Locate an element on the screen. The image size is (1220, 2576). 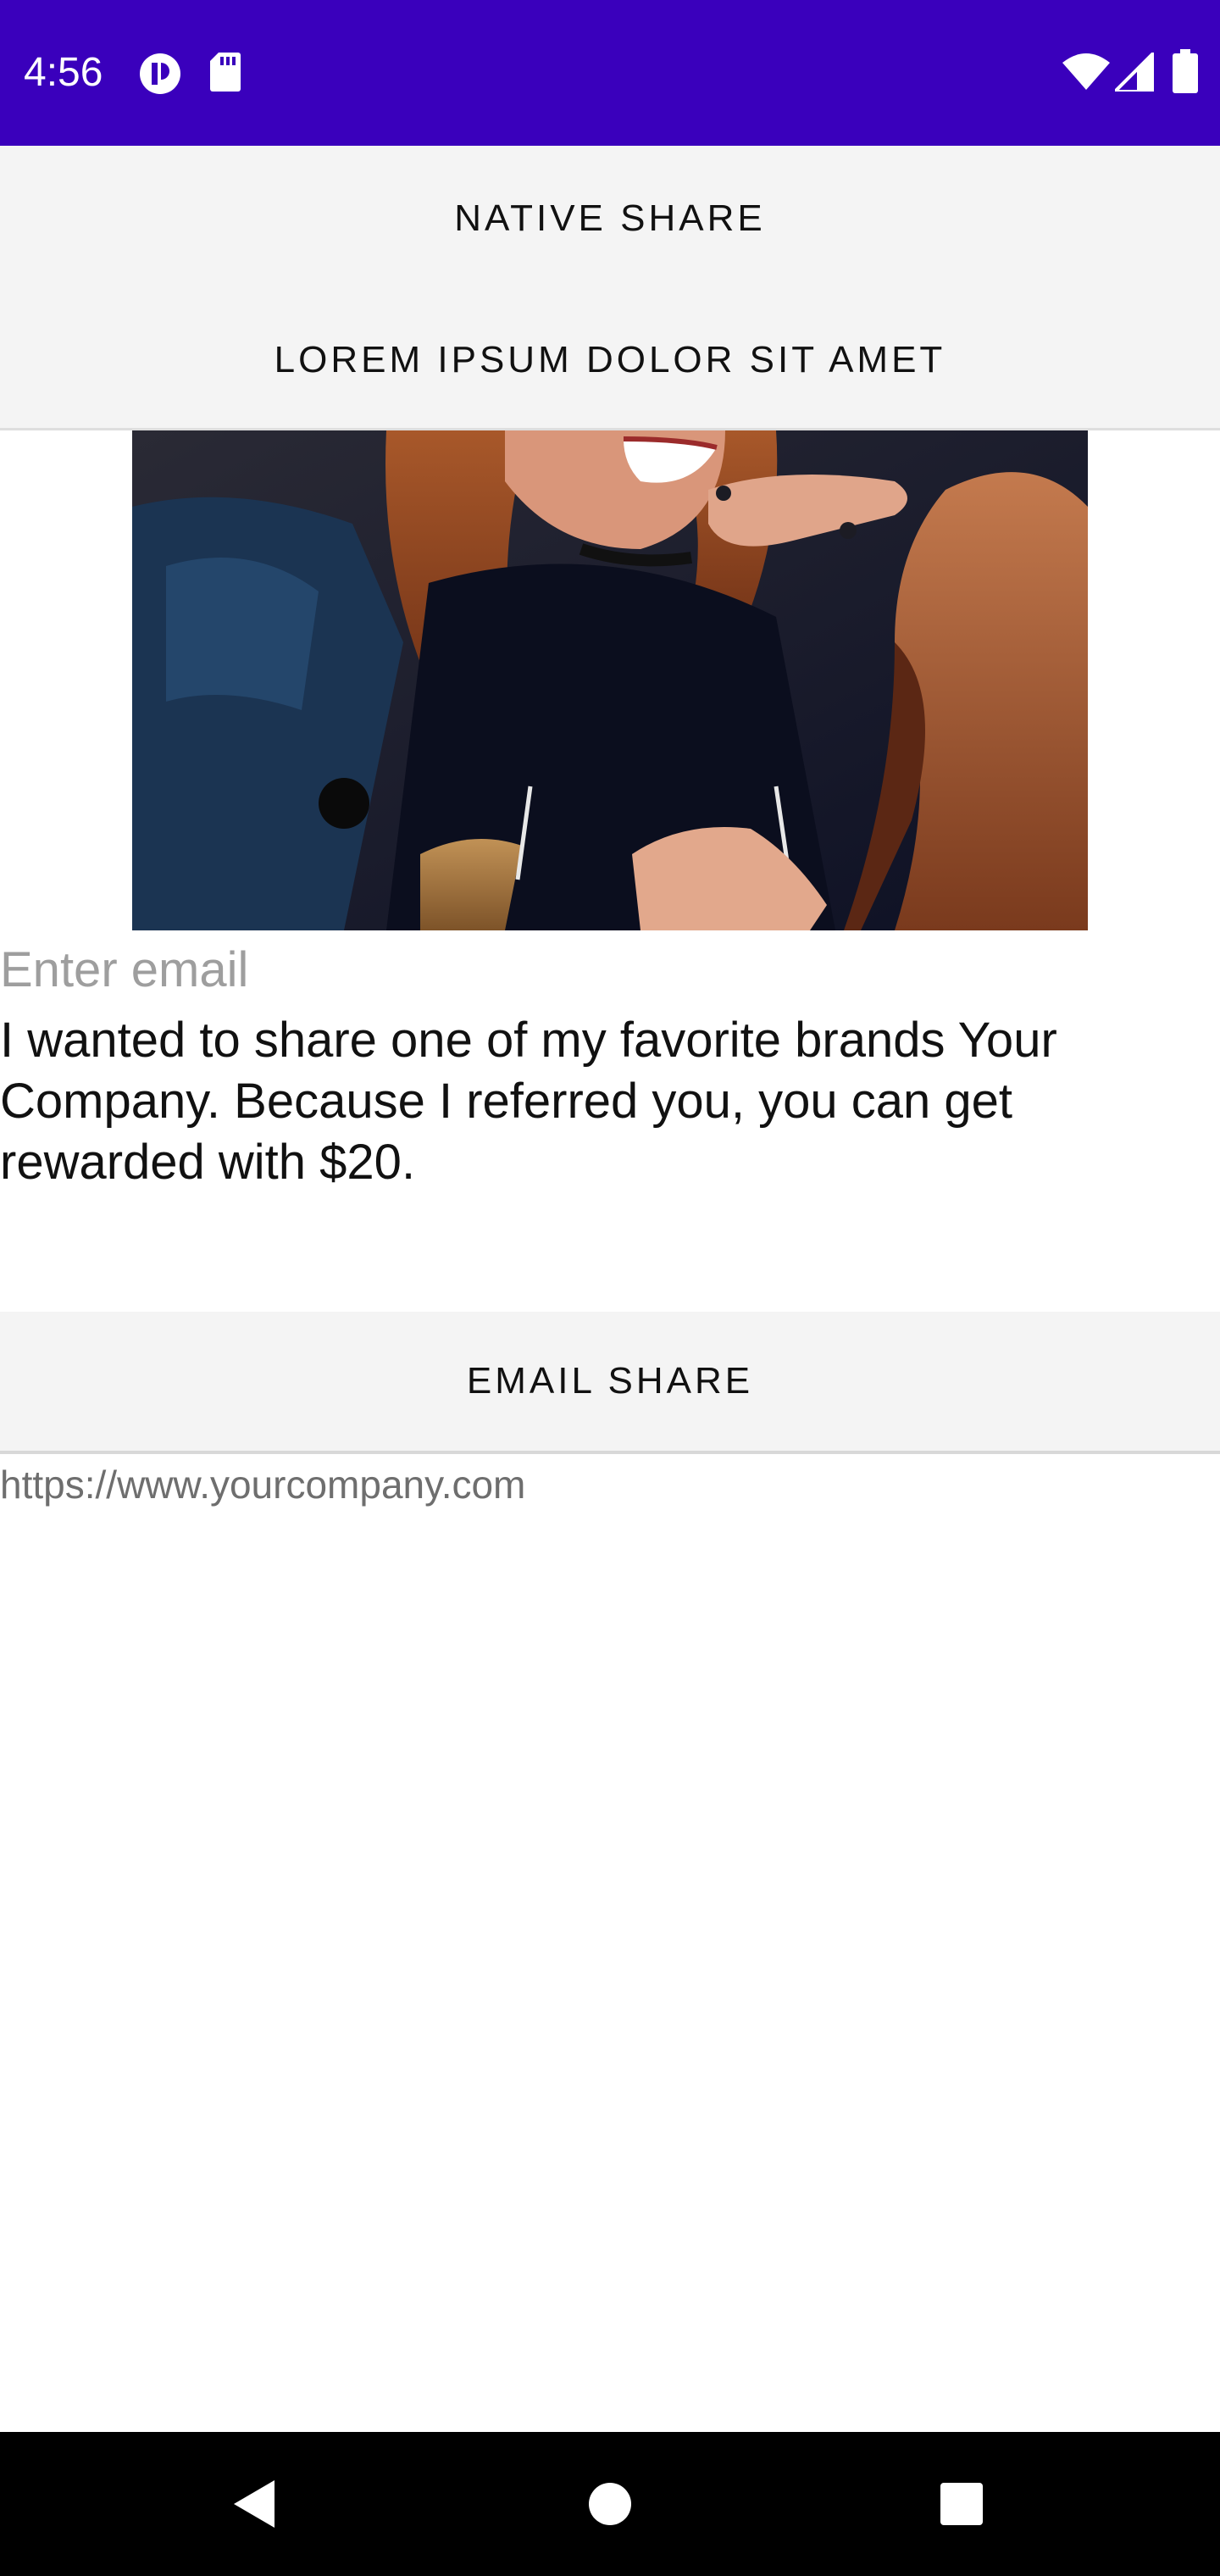
native-share-button: NATIVE SHARE is located at coordinates (610, 218).